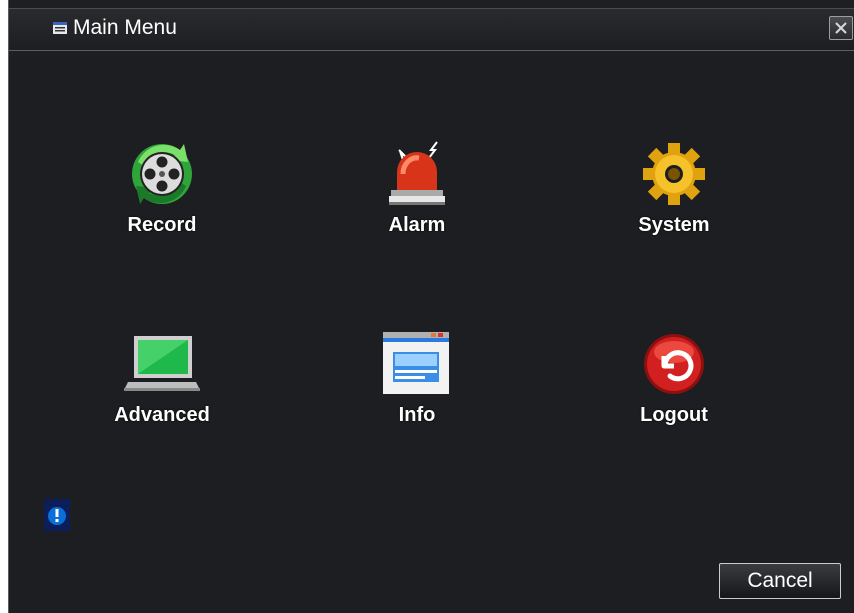 The height and width of the screenshot is (613, 854). What do you see at coordinates (417, 415) in the screenshot?
I see `menu-item-label: Info` at bounding box center [417, 415].